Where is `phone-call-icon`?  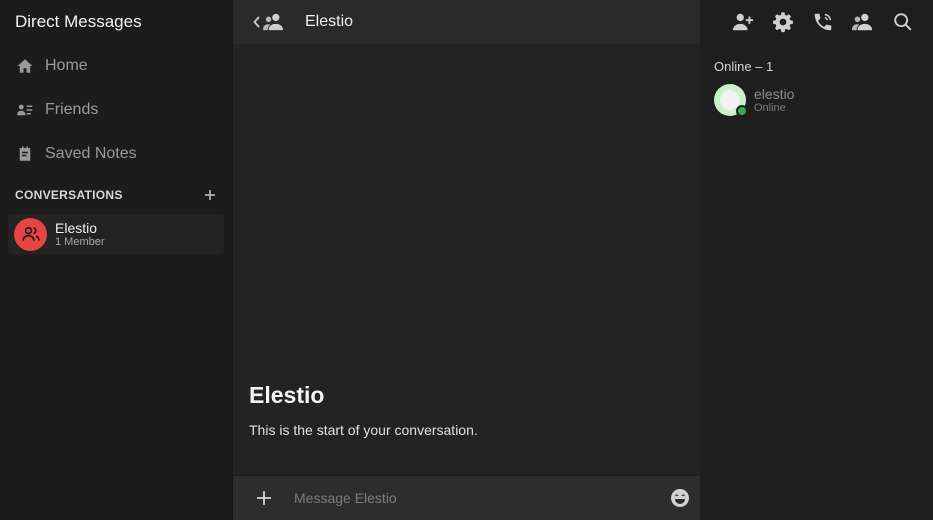
phone-call-icon is located at coordinates (823, 22).